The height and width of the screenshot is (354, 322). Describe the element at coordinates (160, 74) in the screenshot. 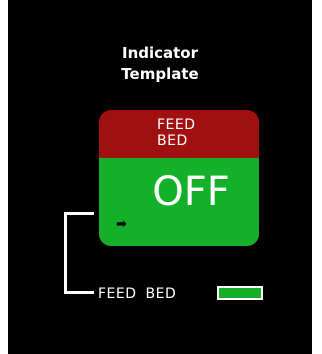

I see `title-line-2: Template` at that location.